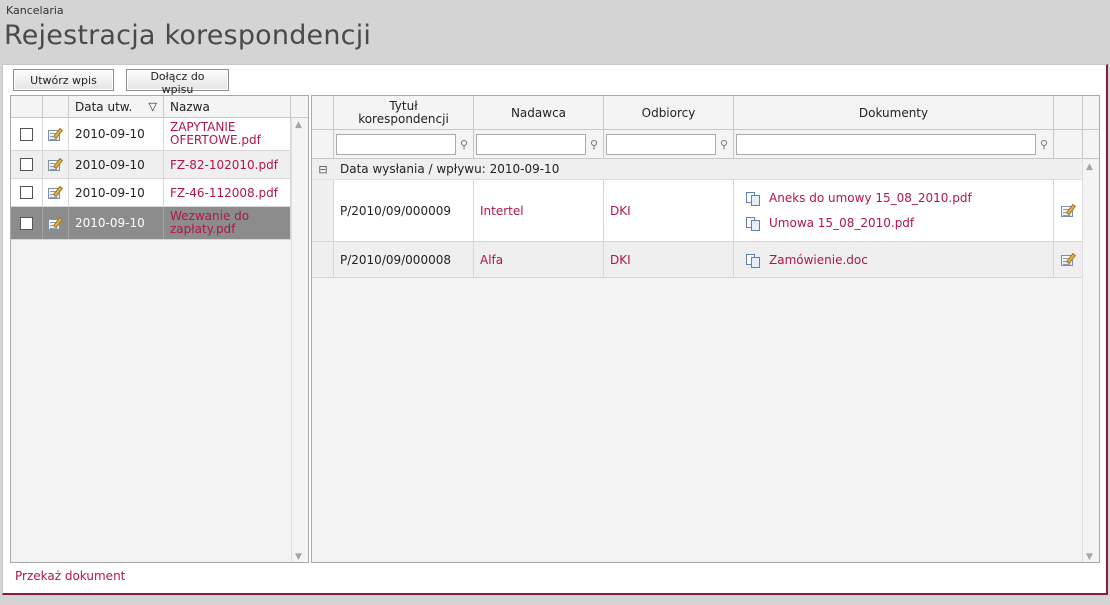  What do you see at coordinates (886, 144) in the screenshot?
I see `documents-filter-input` at bounding box center [886, 144].